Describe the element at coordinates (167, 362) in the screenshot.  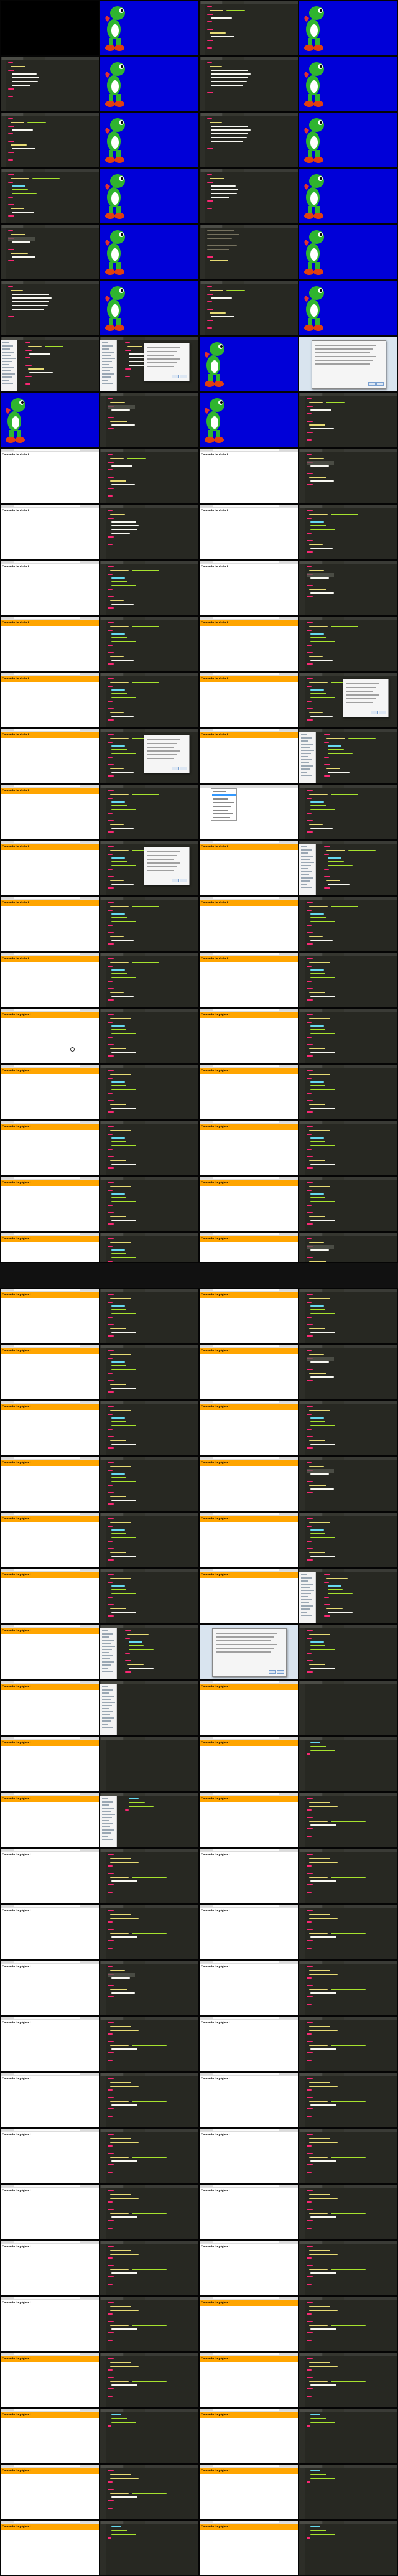
I see `dialog-window` at that location.